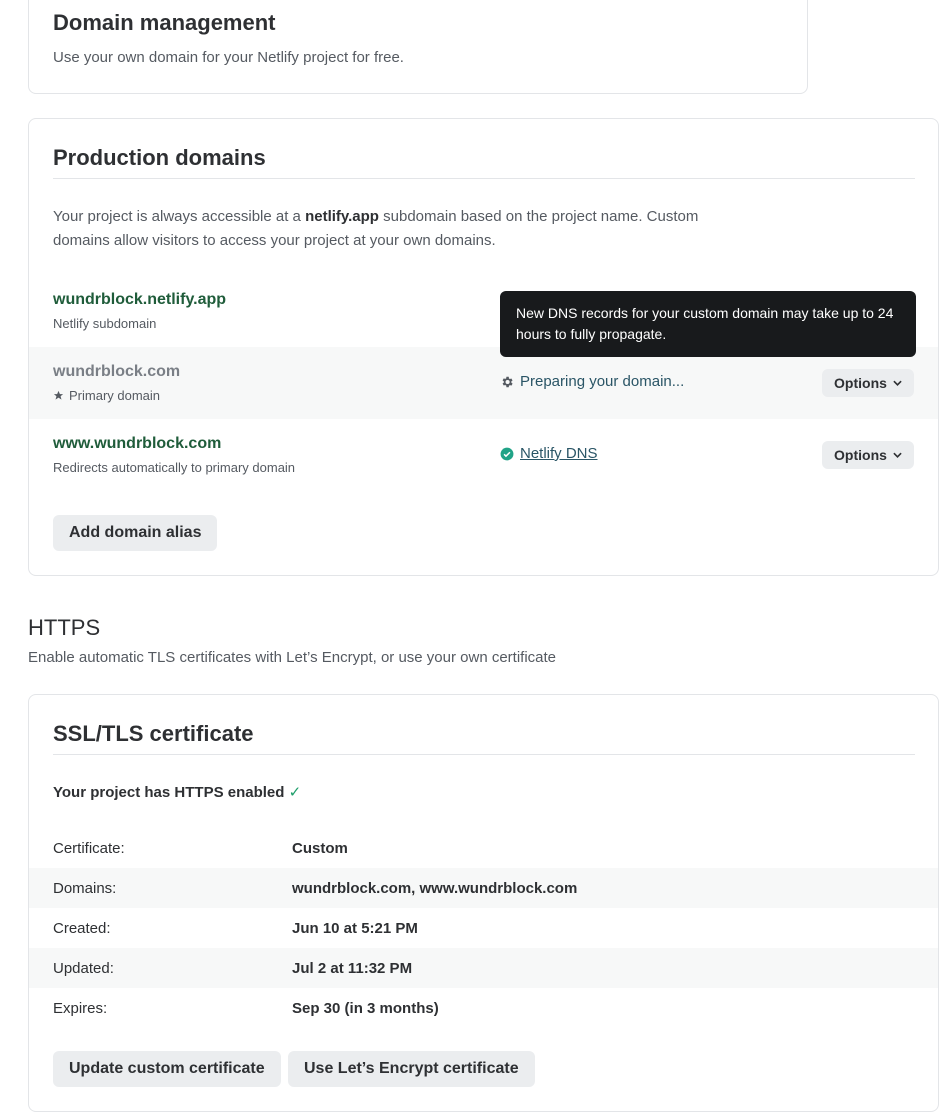  I want to click on cert-value: wundrblock.com, www.wundrblock.com, so click(435, 888).